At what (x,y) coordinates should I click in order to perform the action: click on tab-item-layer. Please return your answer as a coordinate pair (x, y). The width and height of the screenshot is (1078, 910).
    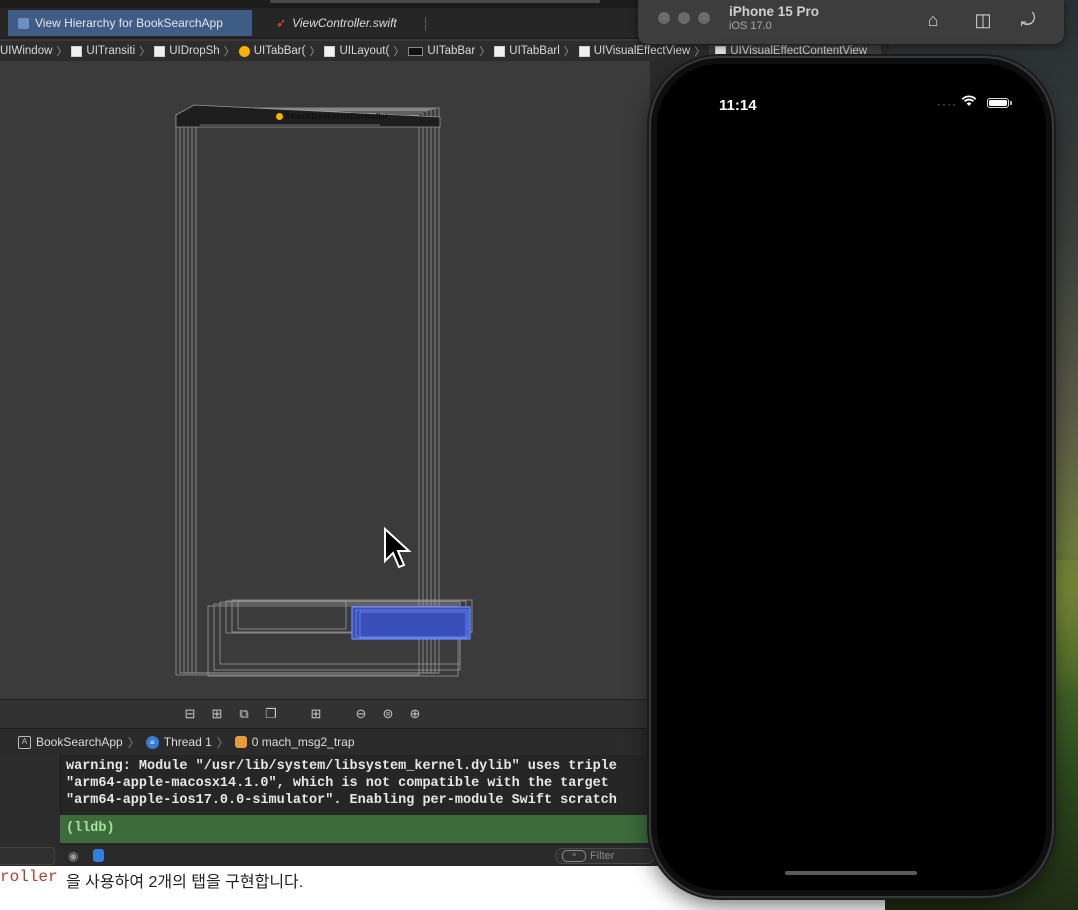
    Looking at the image, I should click on (292, 615).